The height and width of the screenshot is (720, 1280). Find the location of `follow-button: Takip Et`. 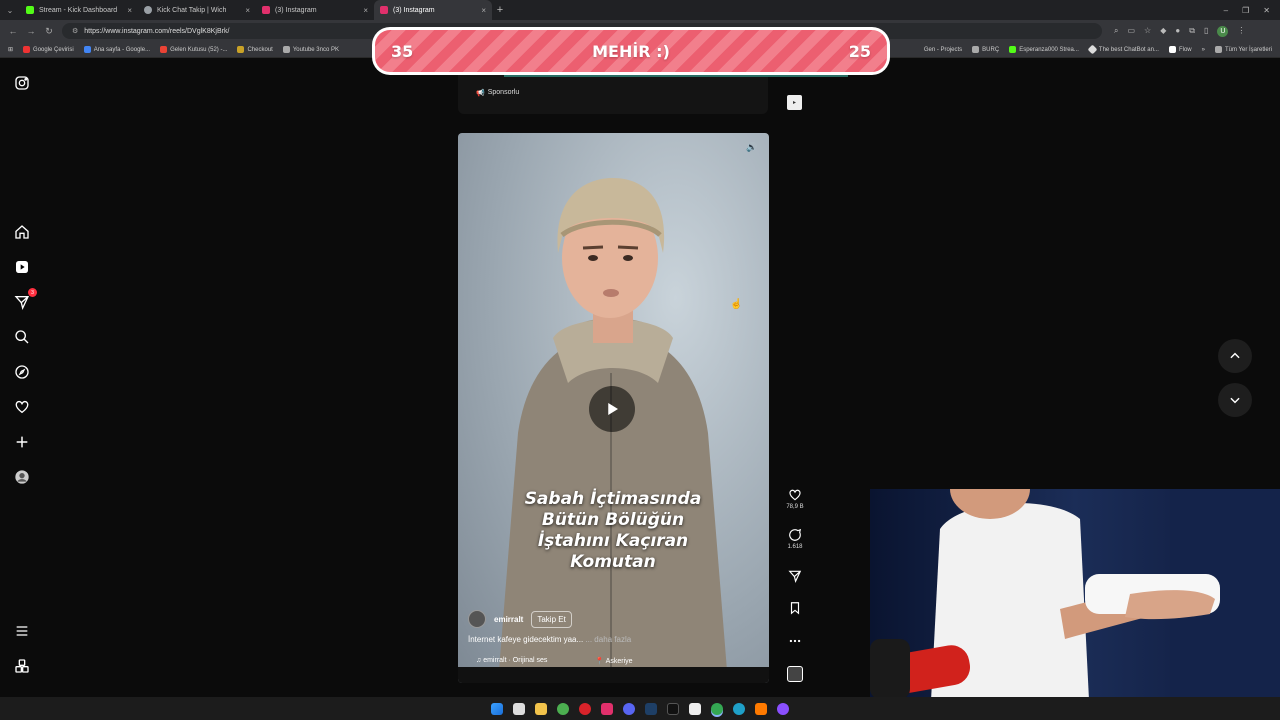

follow-button: Takip Et is located at coordinates (551, 619).